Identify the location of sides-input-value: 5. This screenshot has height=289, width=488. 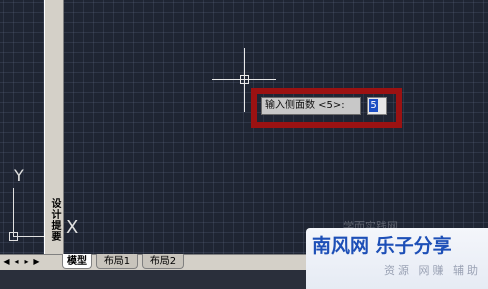
(373, 105).